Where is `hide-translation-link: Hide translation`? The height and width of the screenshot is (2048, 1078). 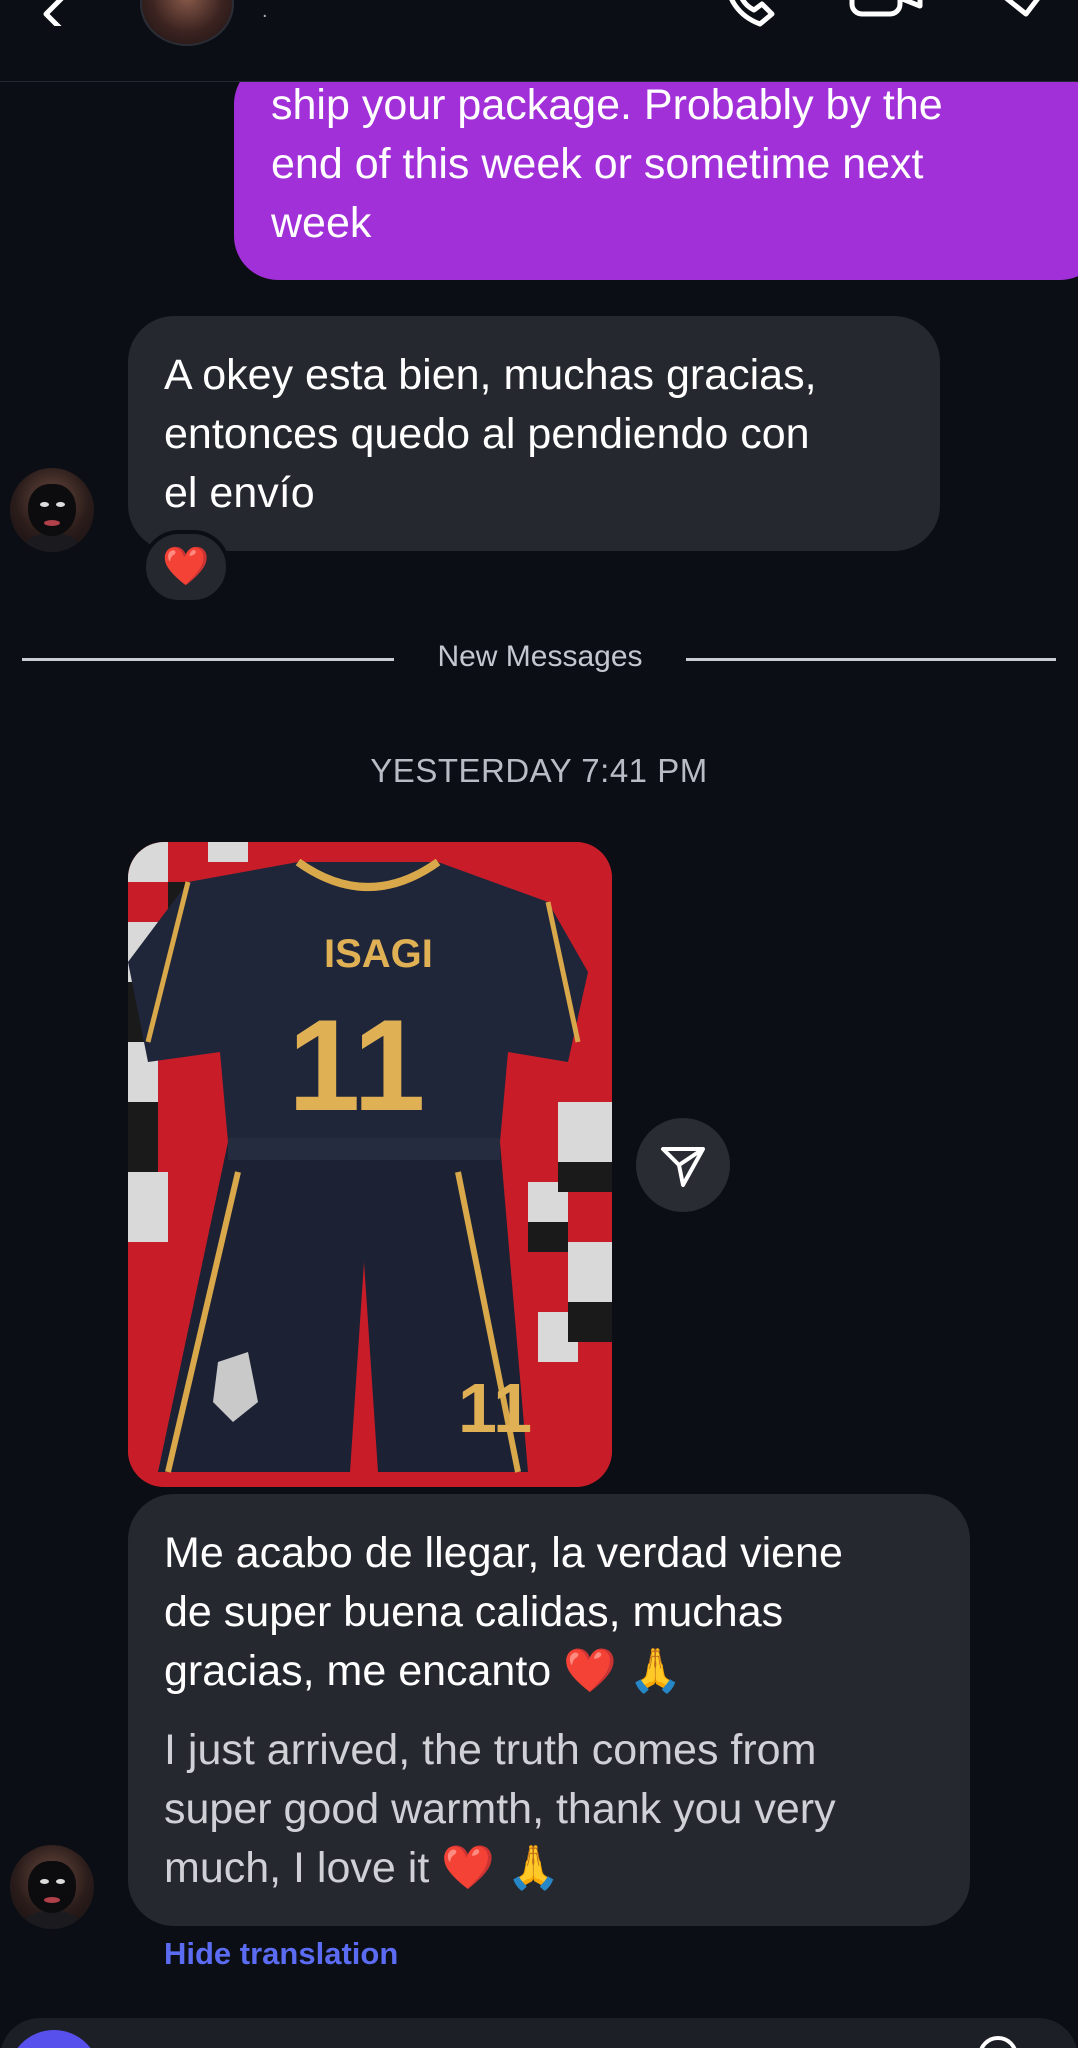 hide-translation-link: Hide translation is located at coordinates (281, 1954).